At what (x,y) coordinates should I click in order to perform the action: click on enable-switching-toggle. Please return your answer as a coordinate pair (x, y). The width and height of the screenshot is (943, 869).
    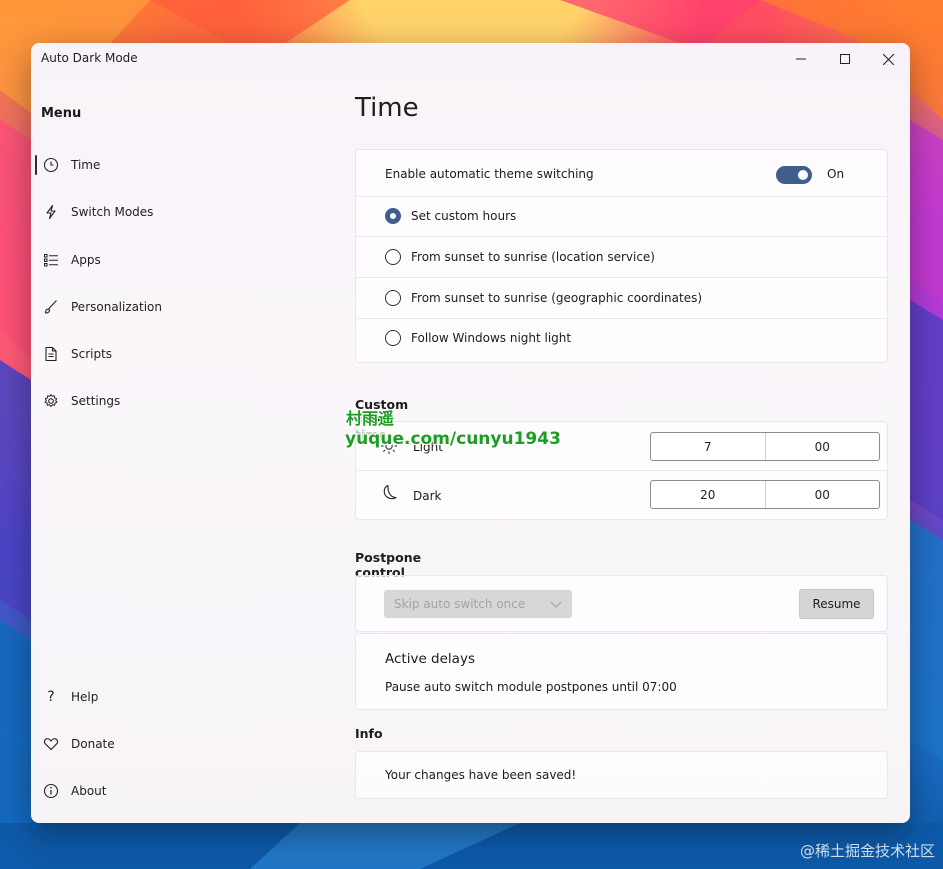
    Looking at the image, I should click on (794, 175).